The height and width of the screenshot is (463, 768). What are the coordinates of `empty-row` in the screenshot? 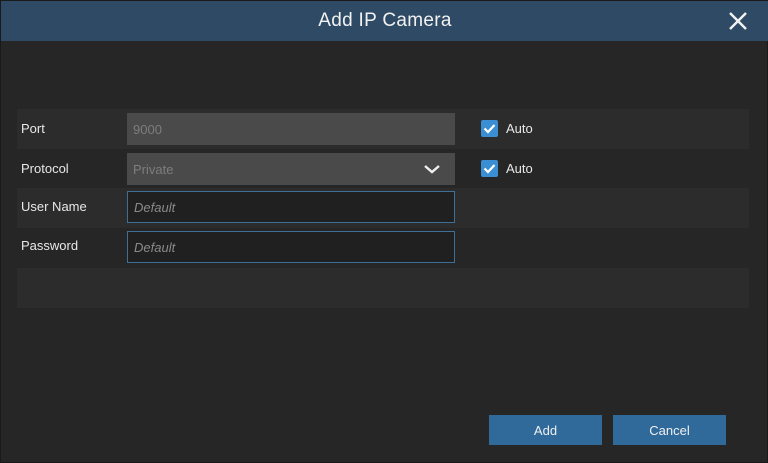 It's located at (383, 288).